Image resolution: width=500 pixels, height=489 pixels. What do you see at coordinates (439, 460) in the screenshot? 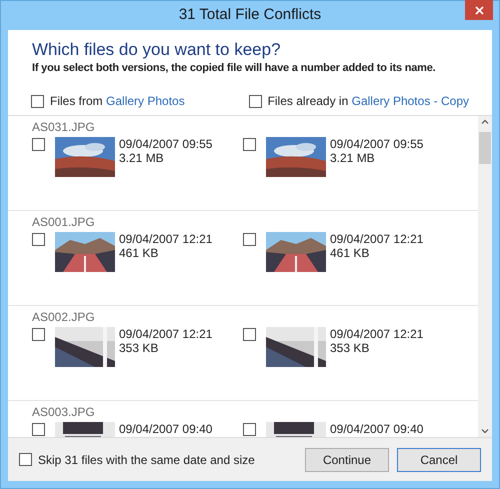
I see `dialog-button: Cancel` at bounding box center [439, 460].